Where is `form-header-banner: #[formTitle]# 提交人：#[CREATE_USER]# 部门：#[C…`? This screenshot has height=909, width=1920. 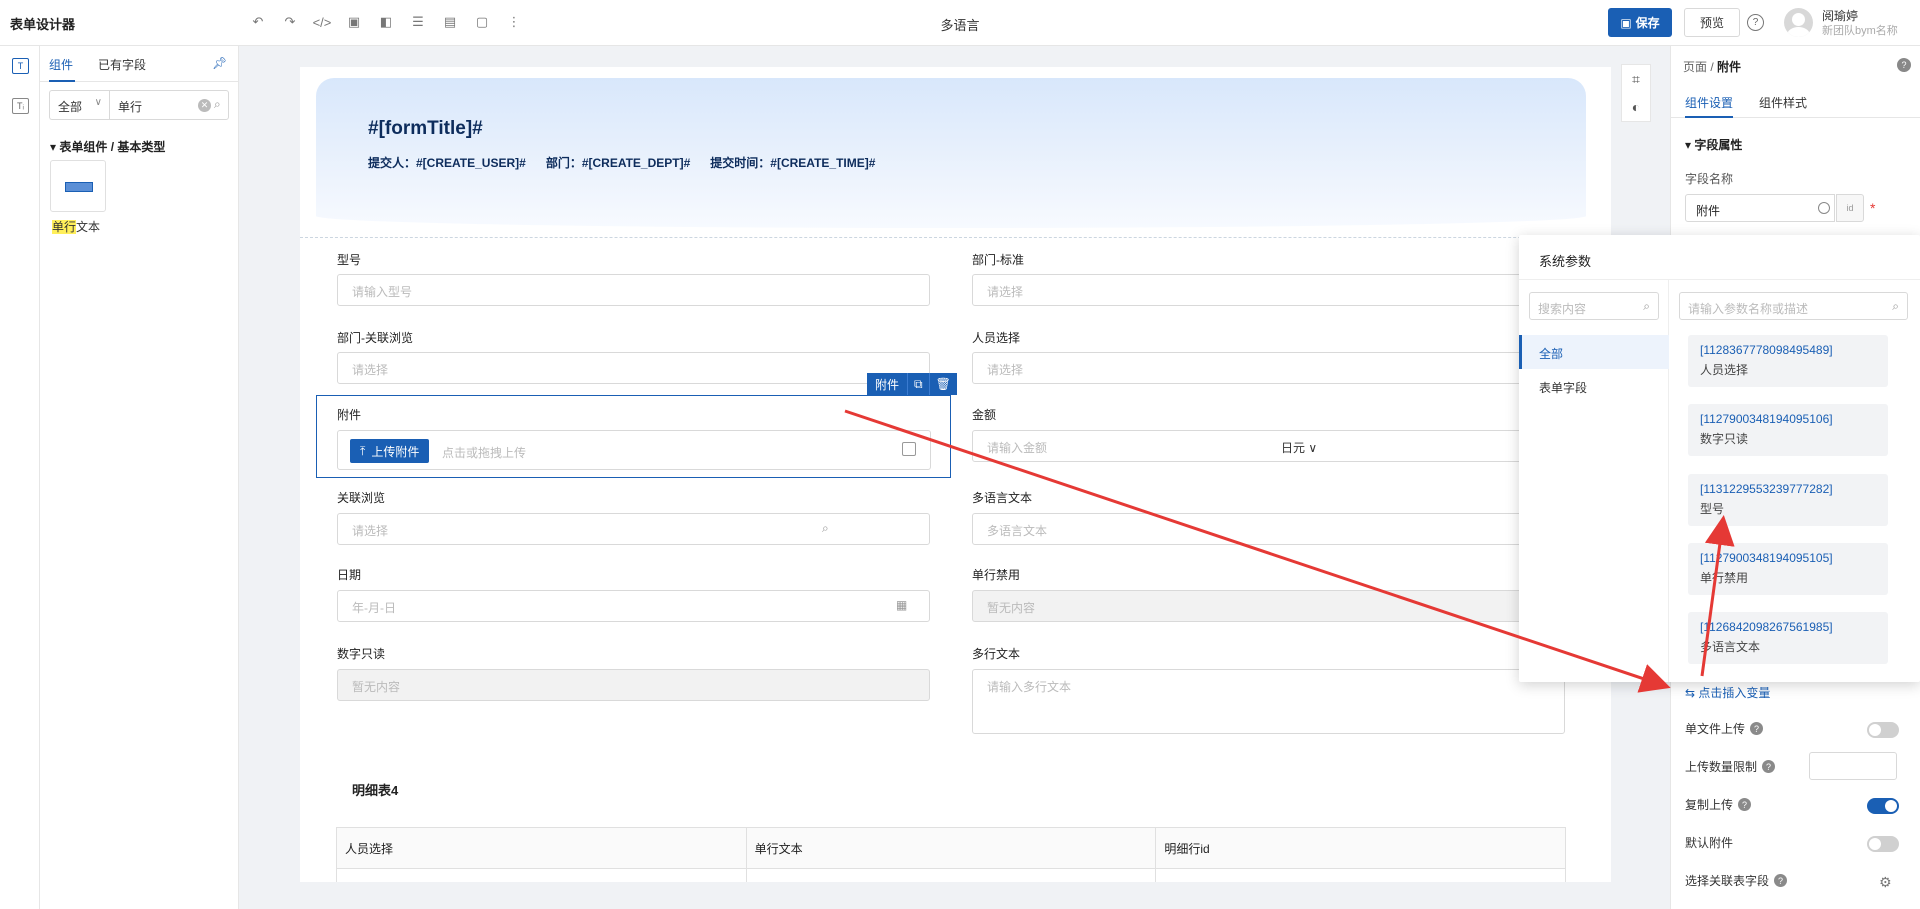 form-header-banner: #[formTitle]# 提交人：#[CREATE_USER]# 部门：#[C… is located at coordinates (951, 153).